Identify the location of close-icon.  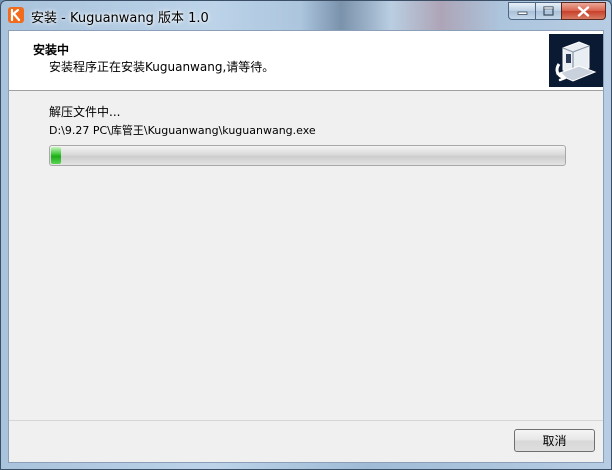
(583, 11).